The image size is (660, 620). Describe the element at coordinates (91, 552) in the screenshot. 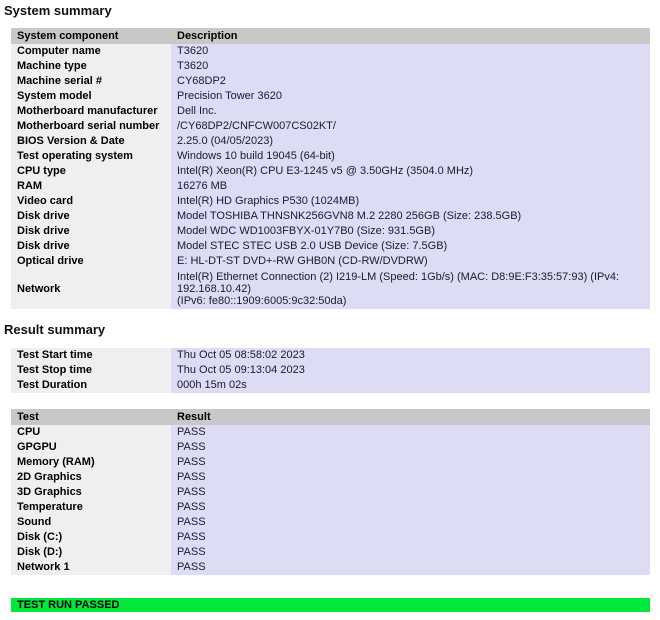

I see `row-label: Disk (D:)` at that location.